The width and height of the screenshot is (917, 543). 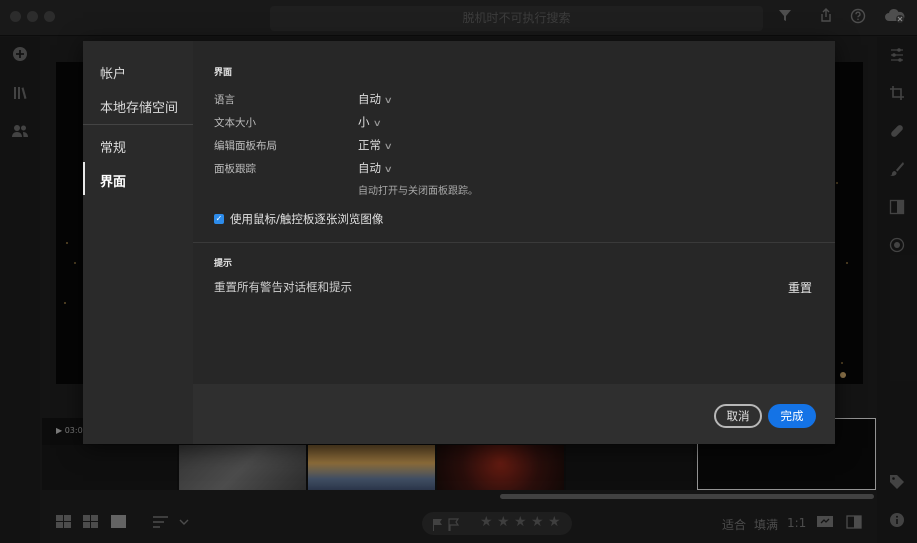 What do you see at coordinates (800, 287) in the screenshot?
I see `reset-tips-button: 重置` at bounding box center [800, 287].